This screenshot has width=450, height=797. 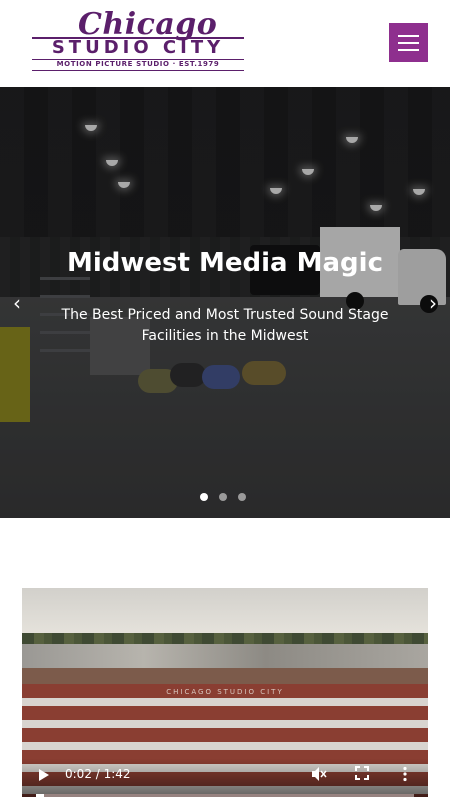 I want to click on play-button, so click(x=44, y=775).